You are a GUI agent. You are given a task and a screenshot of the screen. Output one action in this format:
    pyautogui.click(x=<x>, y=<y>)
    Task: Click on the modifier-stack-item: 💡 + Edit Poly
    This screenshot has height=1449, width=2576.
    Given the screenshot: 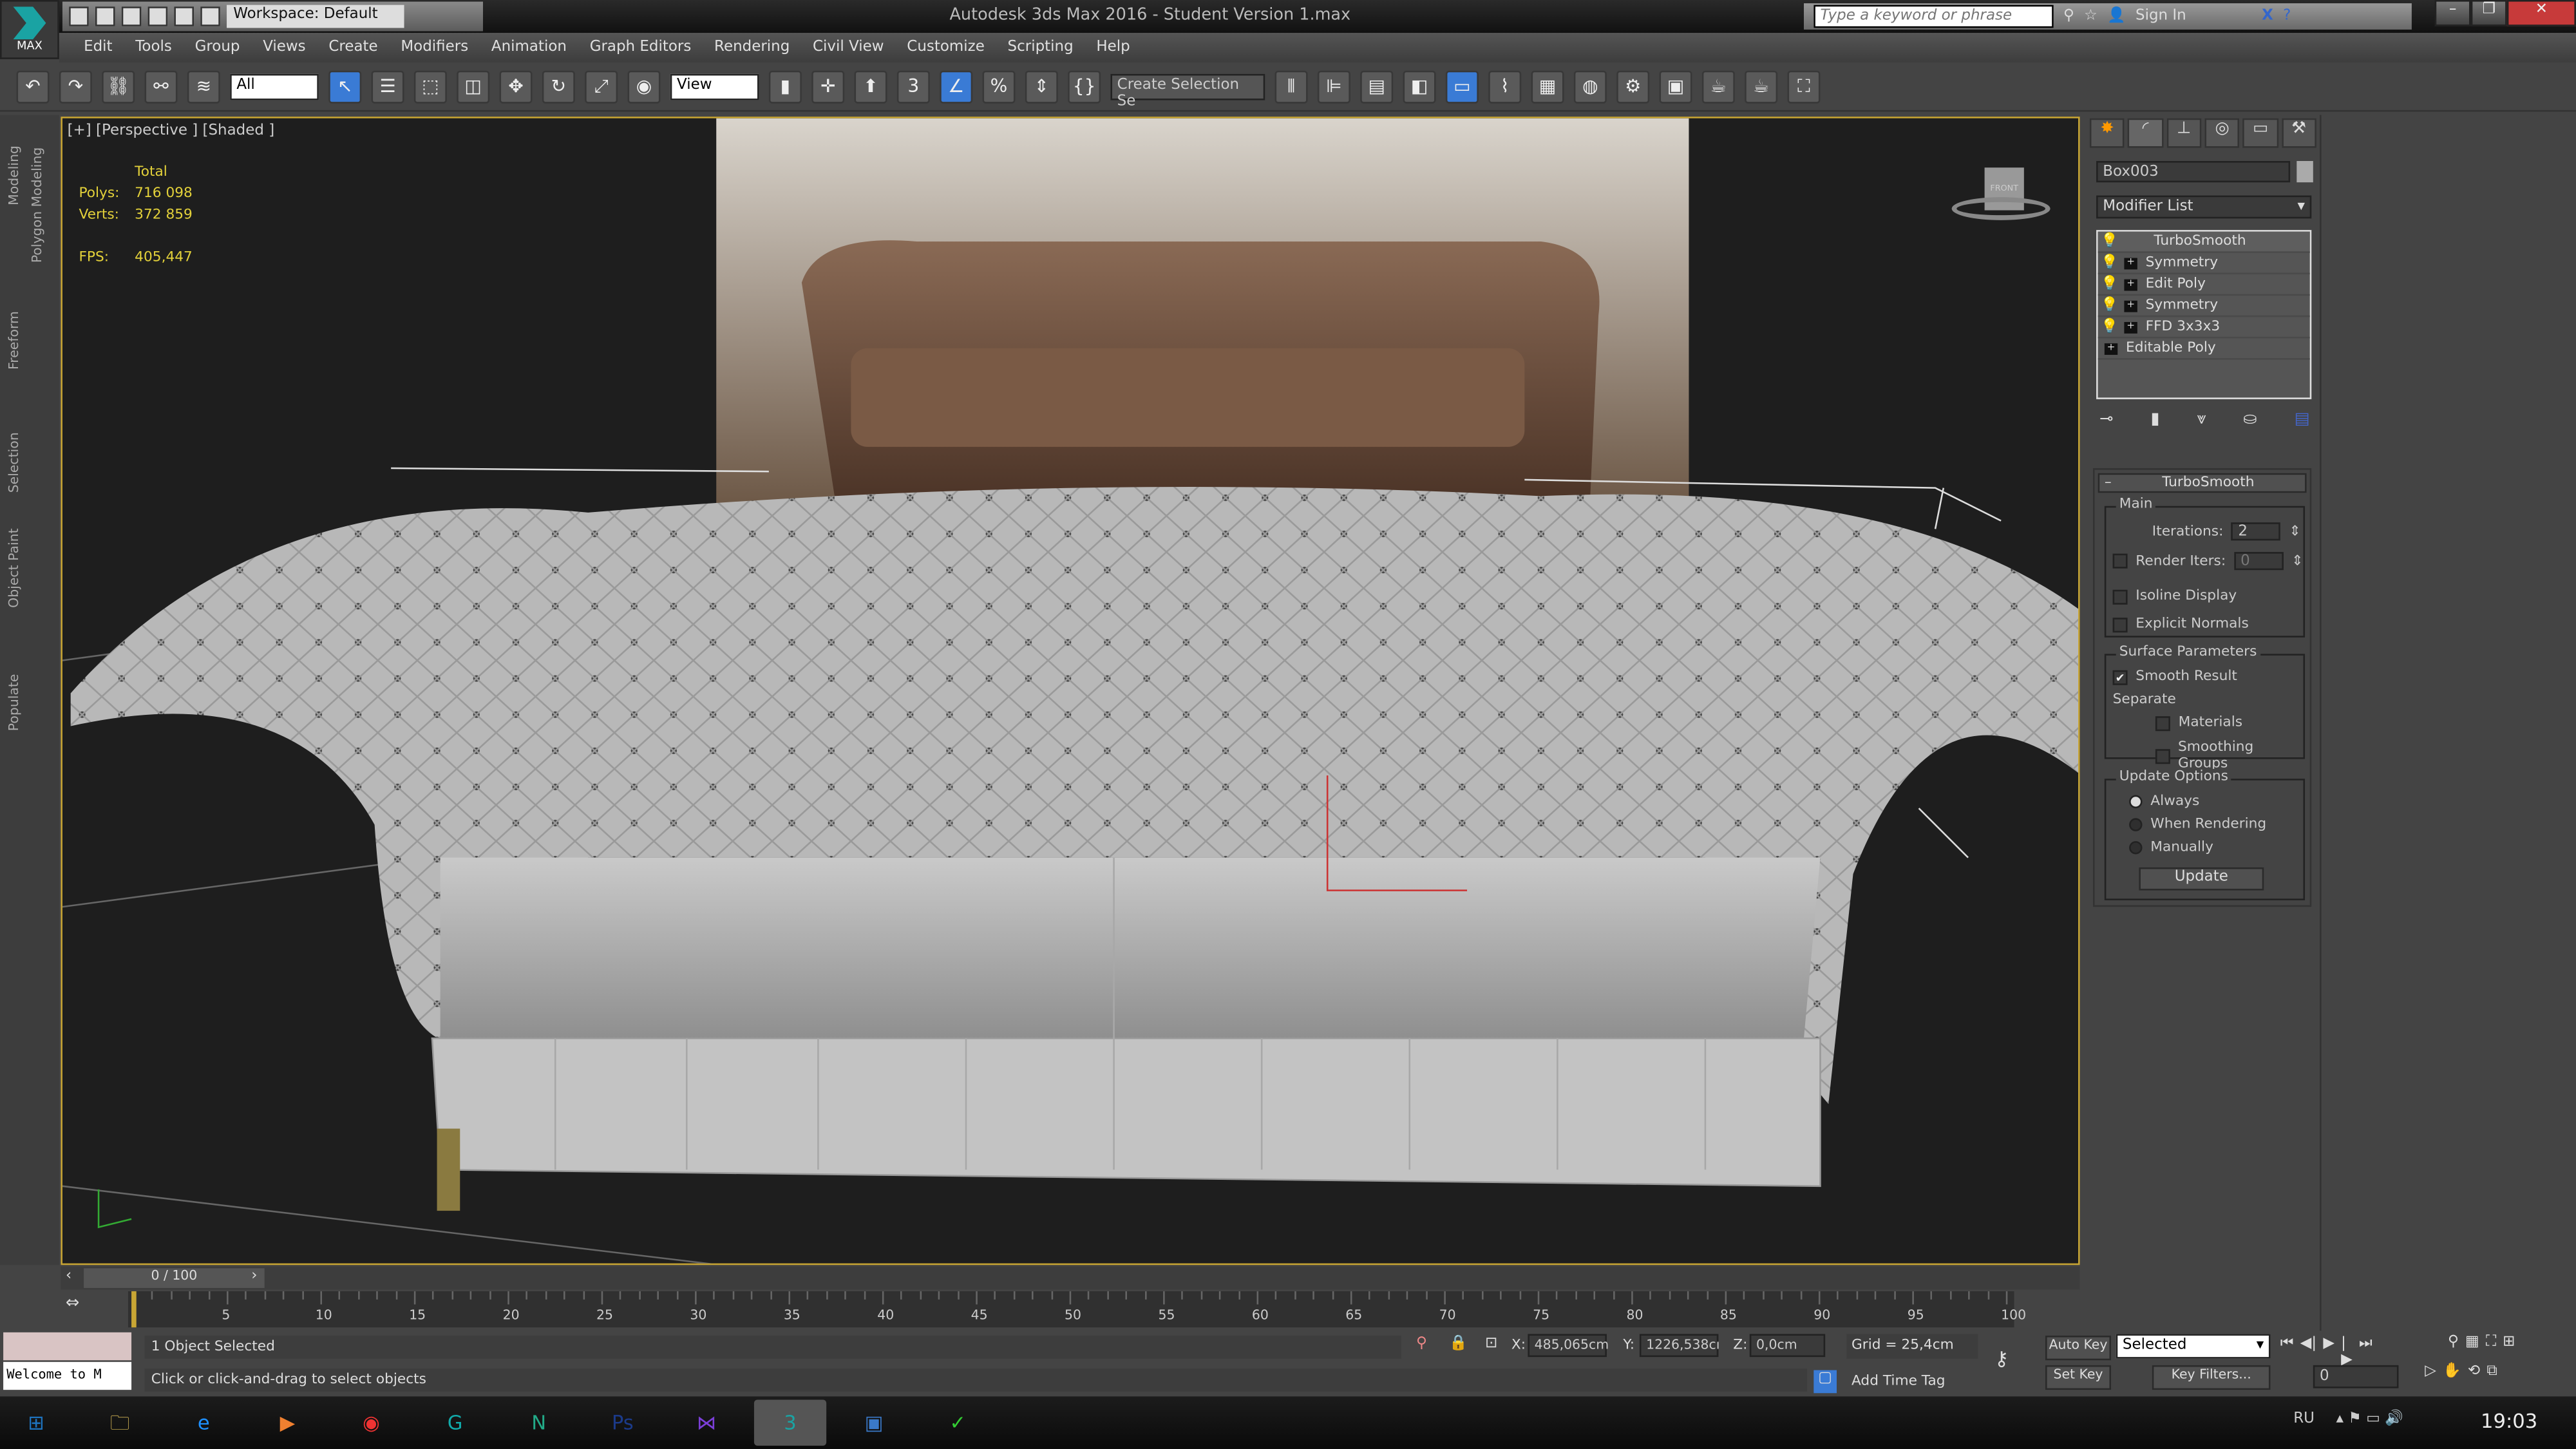 What is the action you would take?
    pyautogui.click(x=2204, y=285)
    